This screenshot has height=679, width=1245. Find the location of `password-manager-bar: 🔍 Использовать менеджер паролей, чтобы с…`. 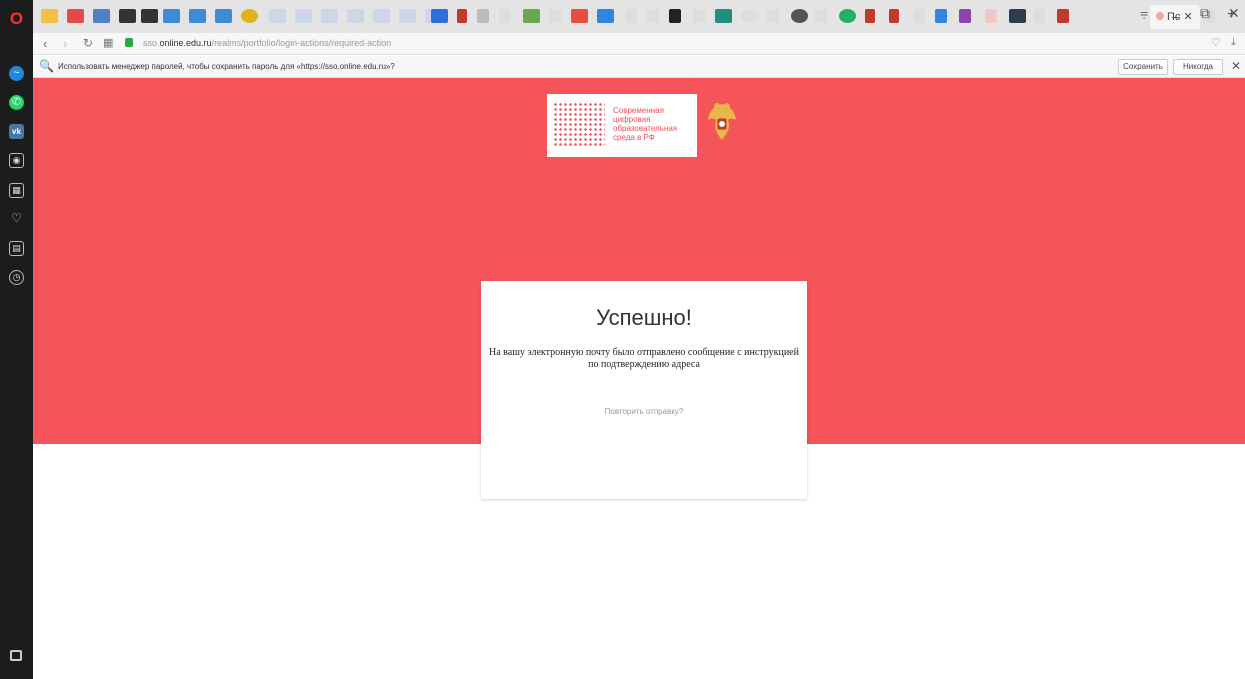

password-manager-bar: 🔍 Использовать менеджер паролей, чтобы с… is located at coordinates (639, 67).